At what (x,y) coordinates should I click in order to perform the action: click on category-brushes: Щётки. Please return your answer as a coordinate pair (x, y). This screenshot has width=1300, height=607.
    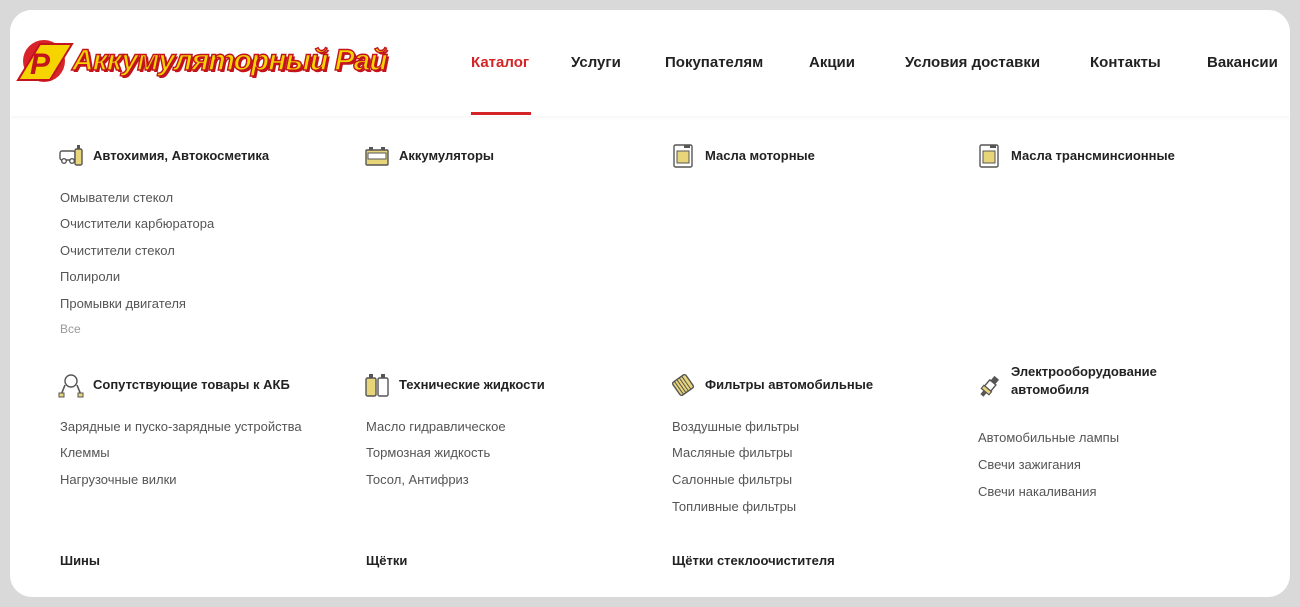
    Looking at the image, I should click on (386, 560).